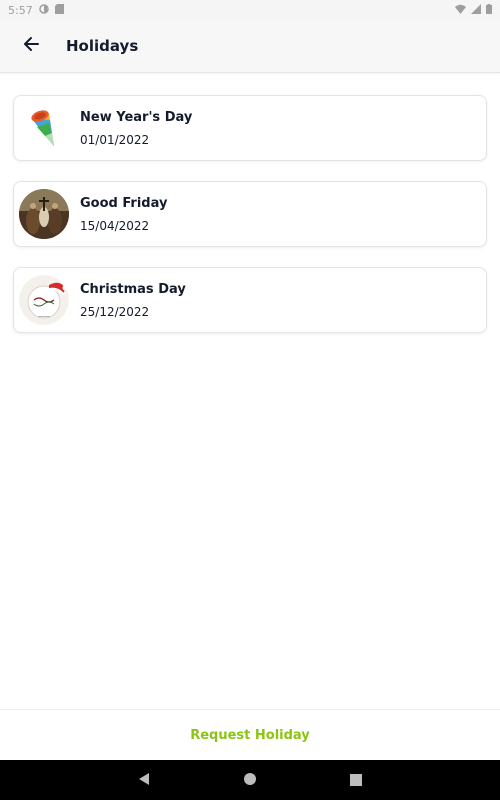 This screenshot has width=500, height=800. Describe the element at coordinates (136, 117) in the screenshot. I see `holiday-name: New Year's Day` at that location.